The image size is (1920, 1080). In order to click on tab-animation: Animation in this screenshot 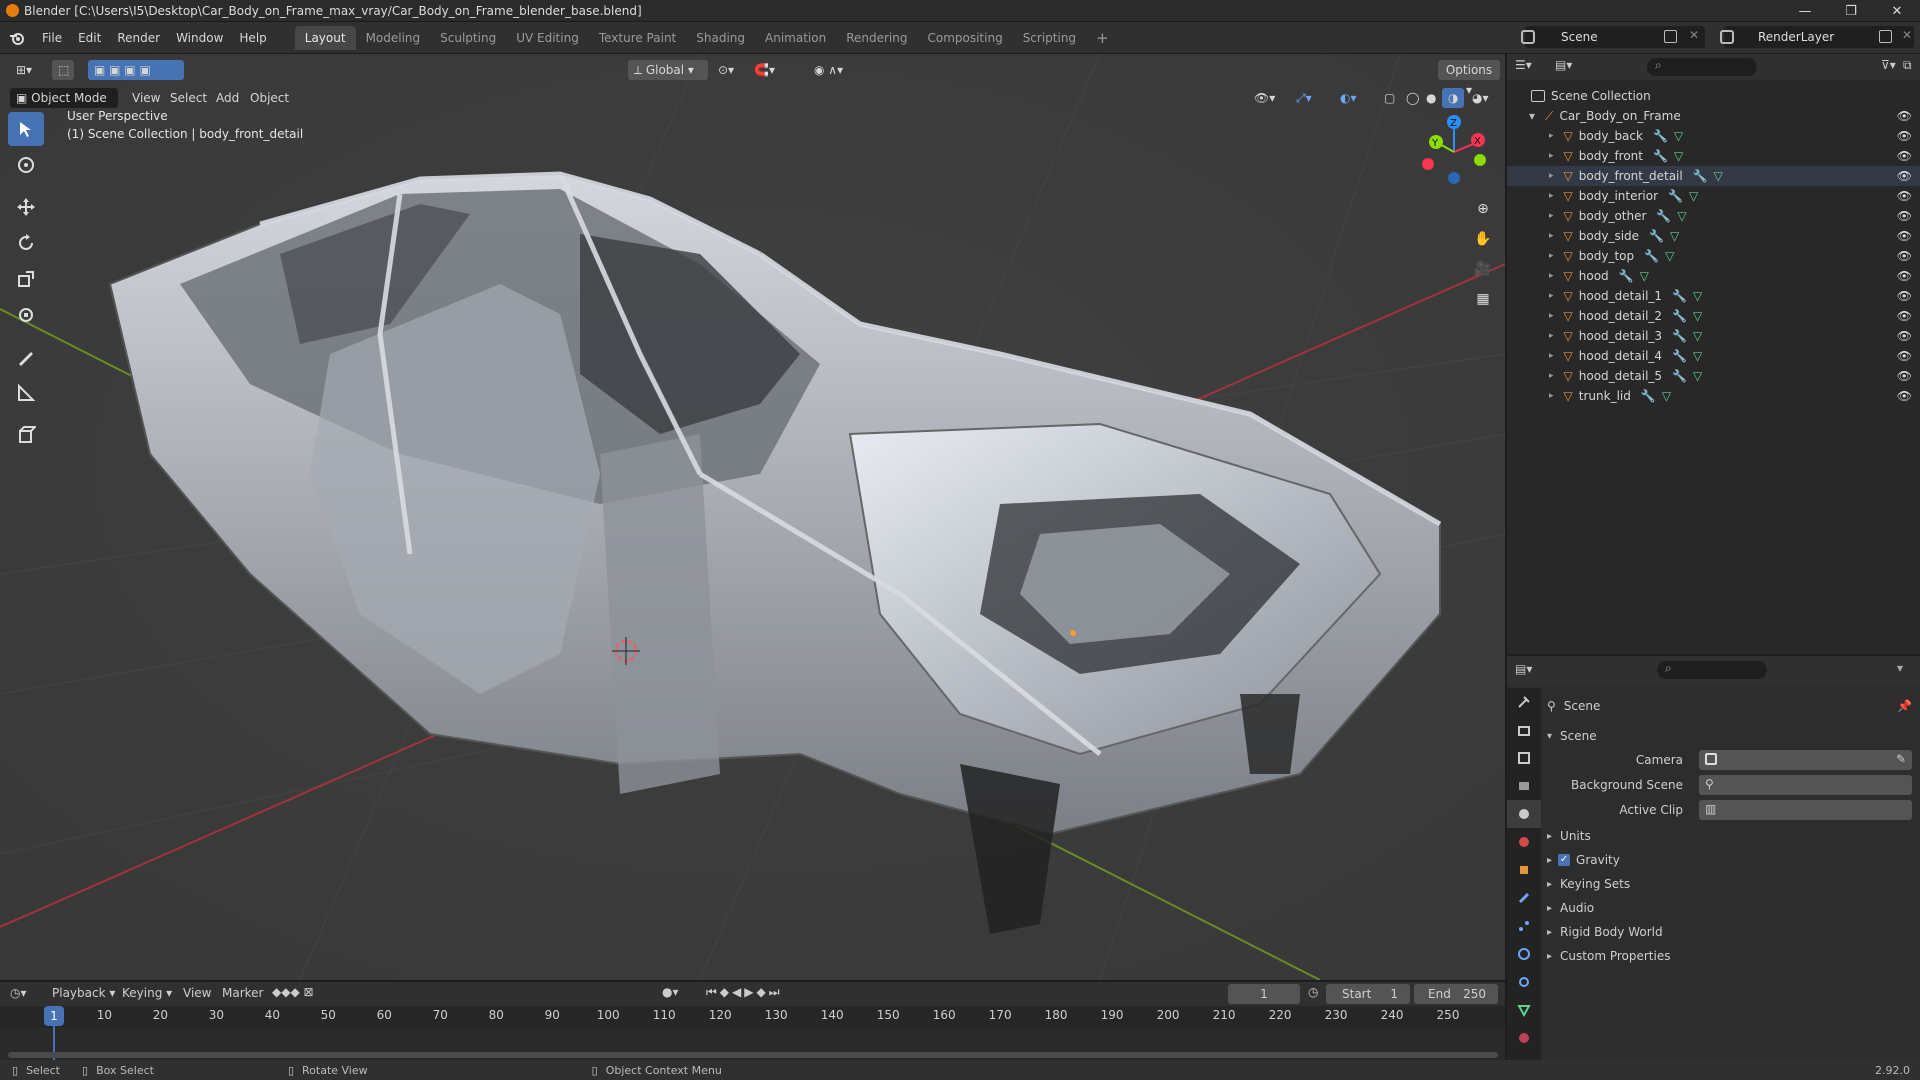, I will do `click(795, 38)`.